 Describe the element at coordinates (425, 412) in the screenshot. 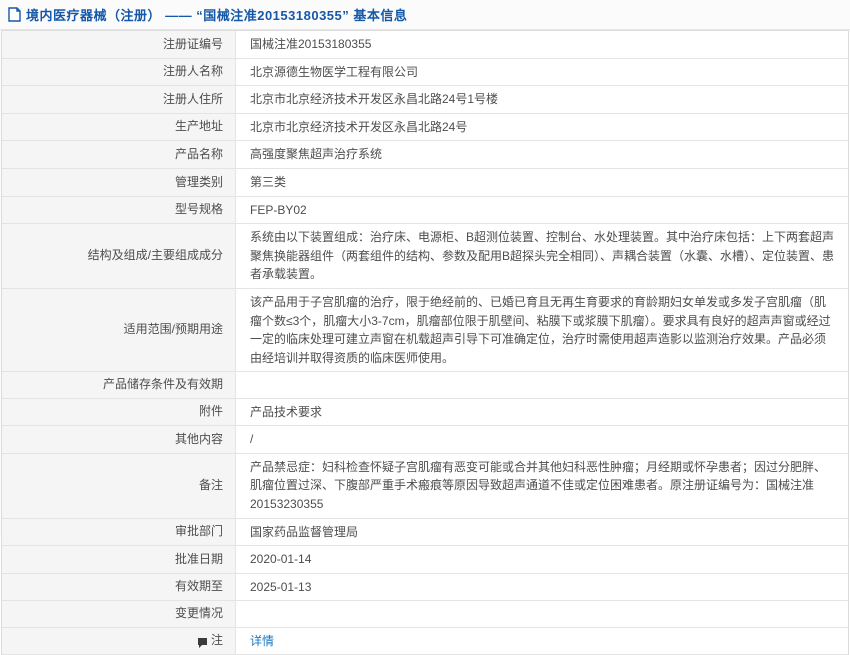

I see `table-row: 附件 产品技术要求` at that location.